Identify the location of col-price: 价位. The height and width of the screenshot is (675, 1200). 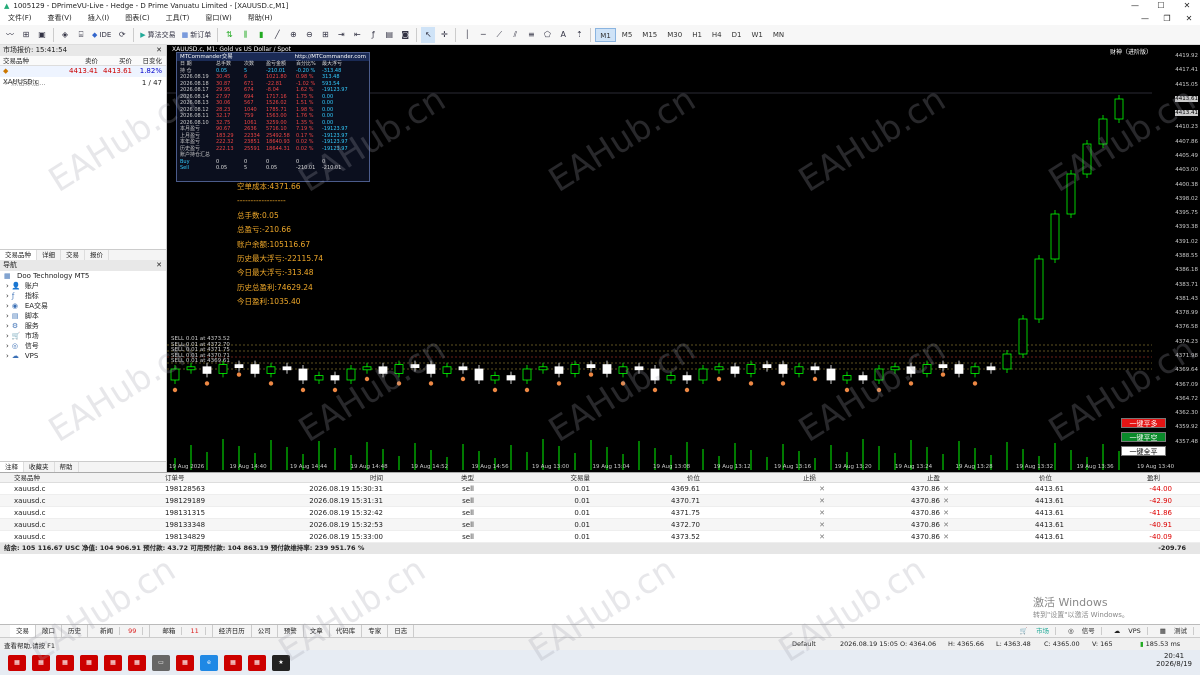
(645, 477).